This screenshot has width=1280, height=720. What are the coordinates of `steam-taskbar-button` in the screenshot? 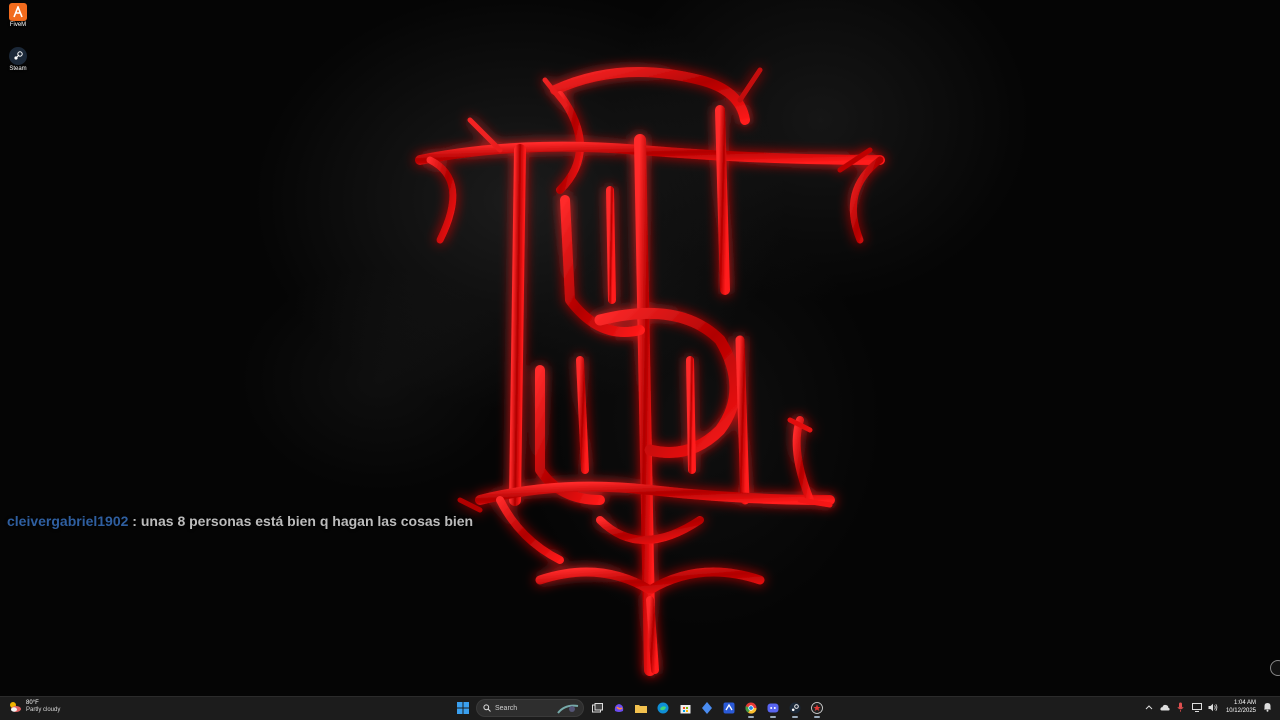 It's located at (795, 708).